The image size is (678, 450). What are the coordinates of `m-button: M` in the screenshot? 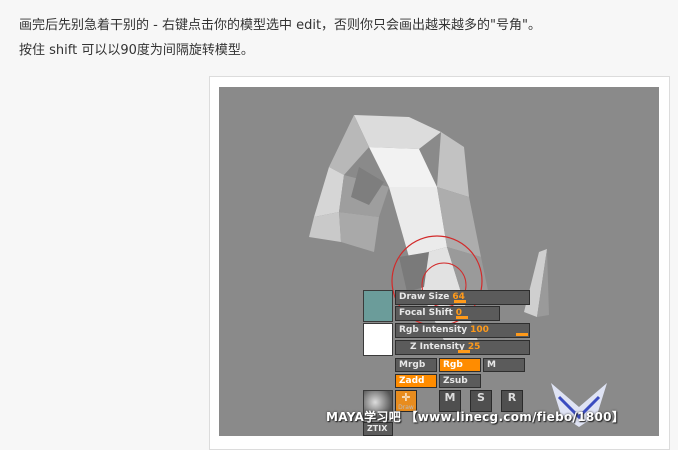 It's located at (504, 365).